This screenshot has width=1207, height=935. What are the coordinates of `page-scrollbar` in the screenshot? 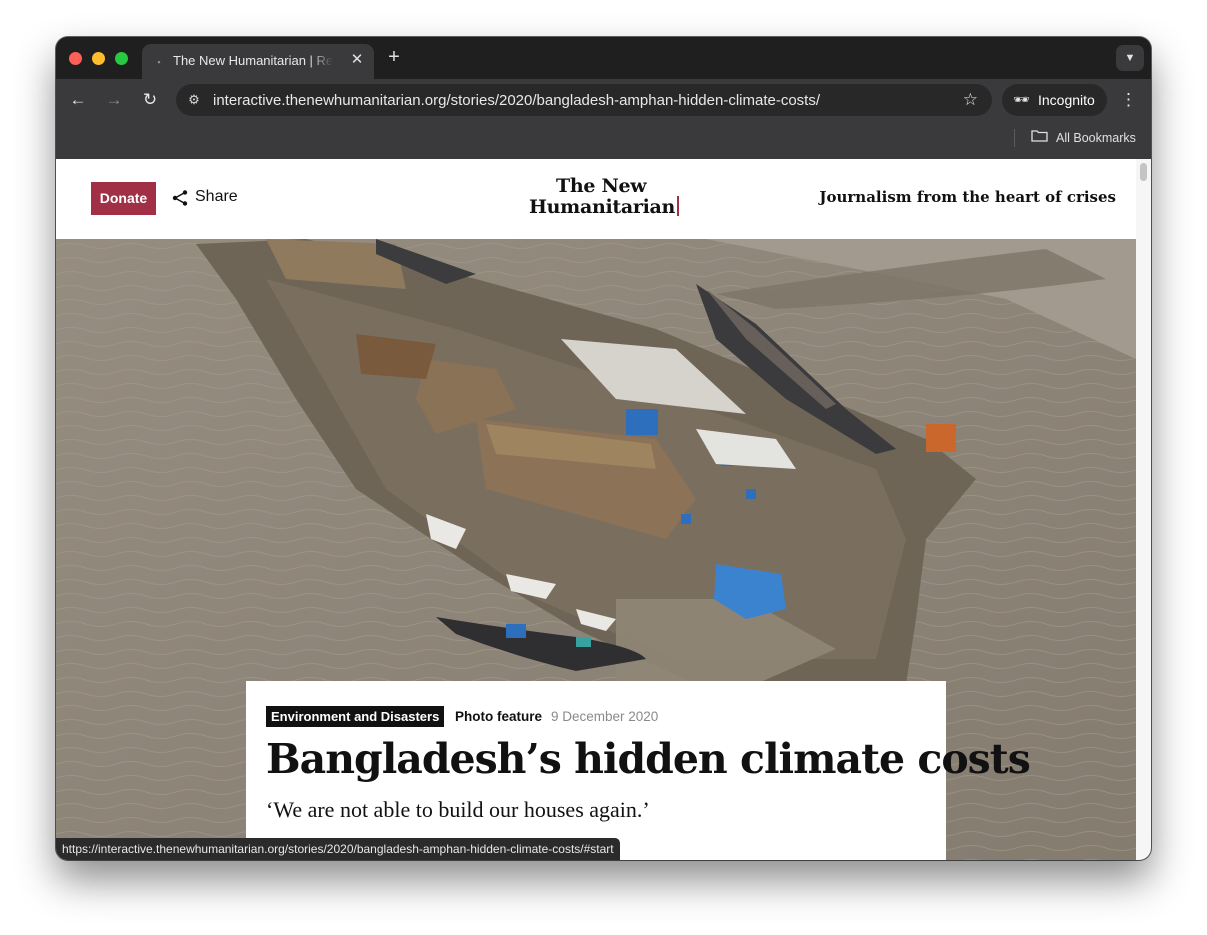 It's located at (1143, 509).